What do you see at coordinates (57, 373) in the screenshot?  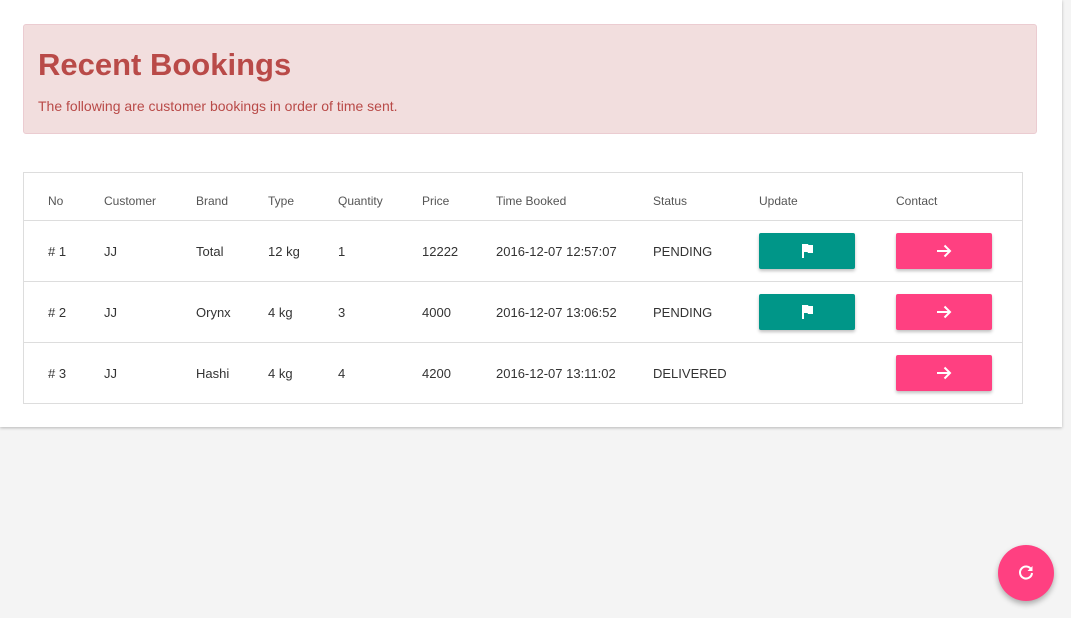 I see `booking-no: # 3` at bounding box center [57, 373].